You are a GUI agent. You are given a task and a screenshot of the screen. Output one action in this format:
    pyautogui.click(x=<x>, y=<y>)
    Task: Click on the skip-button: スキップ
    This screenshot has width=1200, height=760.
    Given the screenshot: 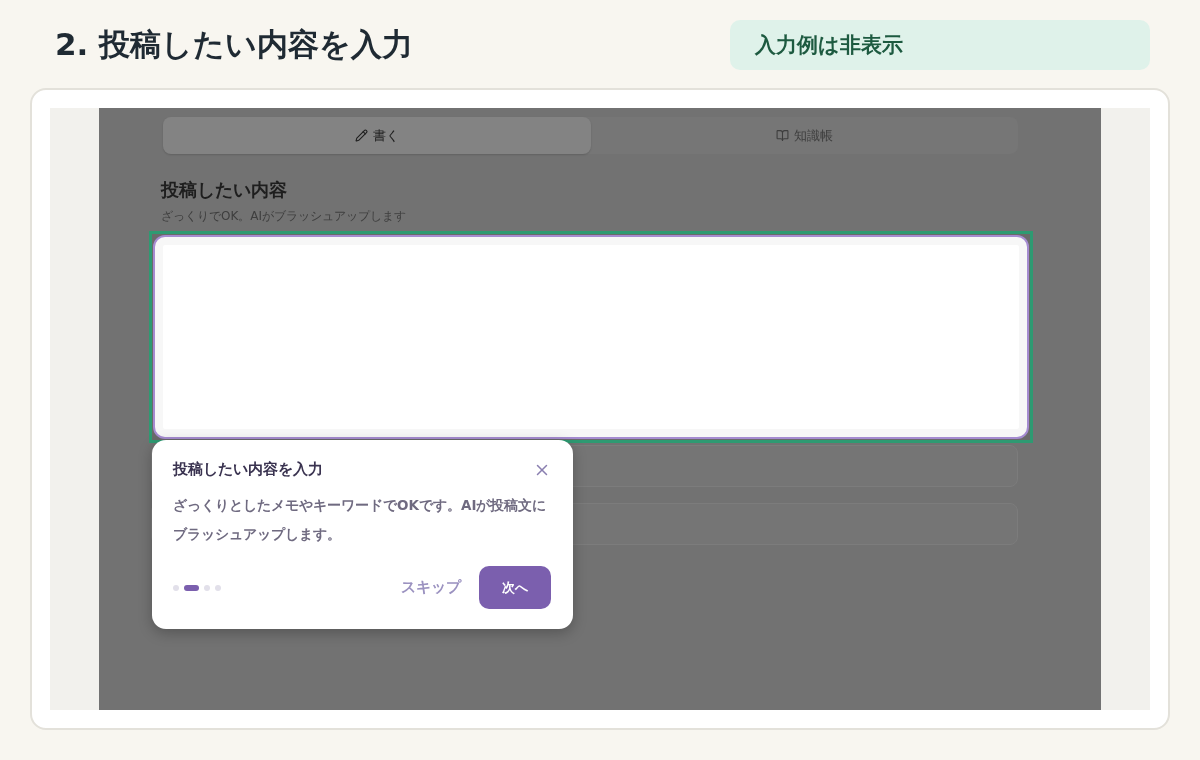 What is the action you would take?
    pyautogui.click(x=431, y=587)
    